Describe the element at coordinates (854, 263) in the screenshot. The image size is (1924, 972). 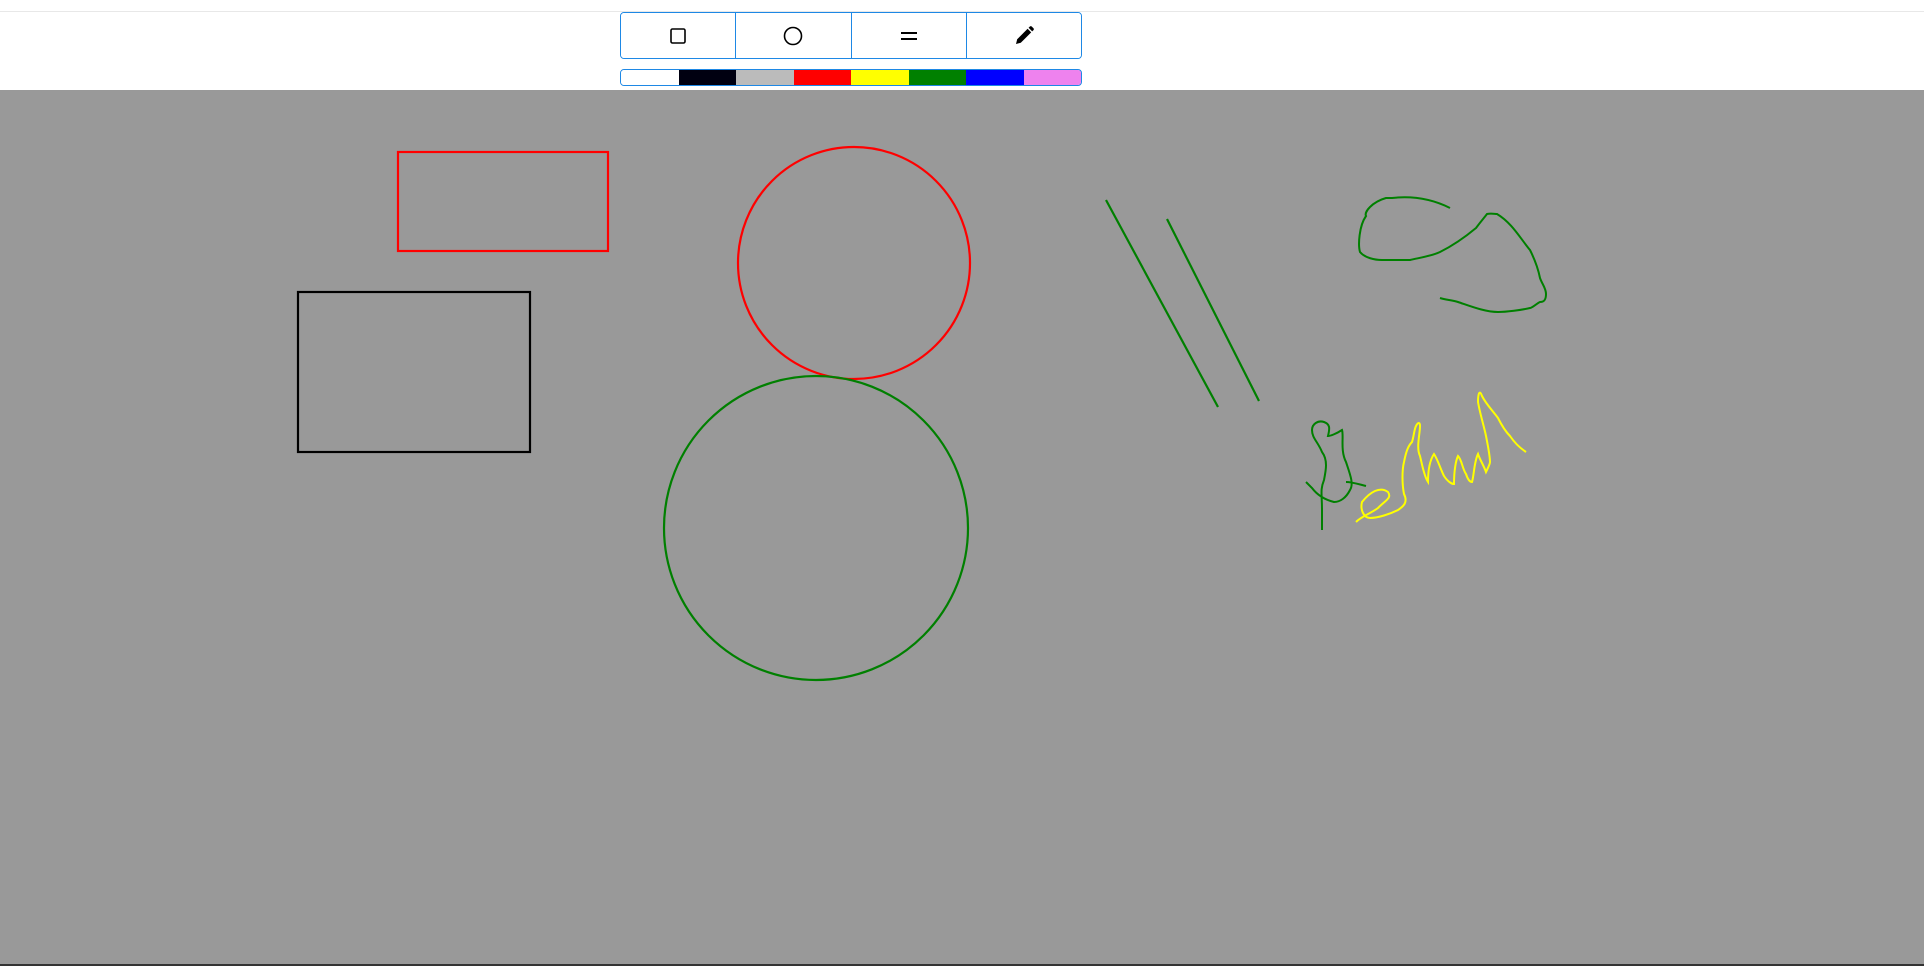
I see `red-circle` at that location.